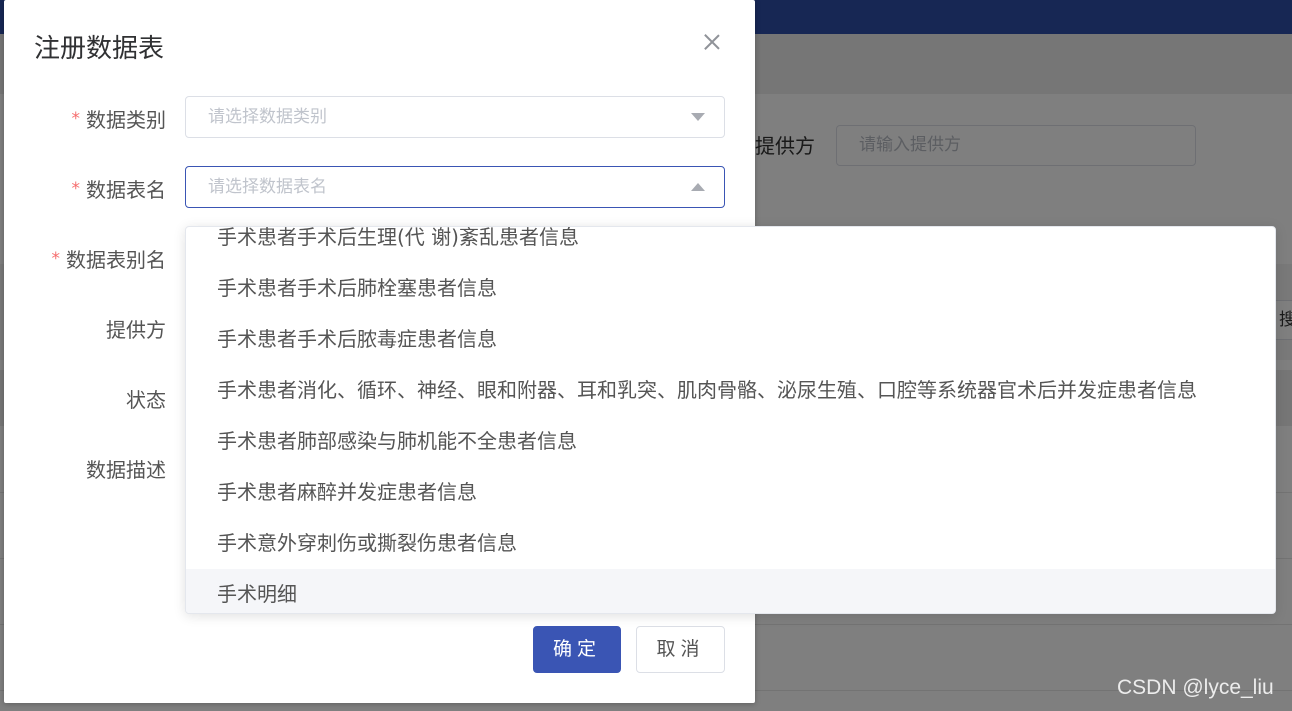 The image size is (1292, 711). I want to click on table-name-label: * 数据表名, so click(119, 190).